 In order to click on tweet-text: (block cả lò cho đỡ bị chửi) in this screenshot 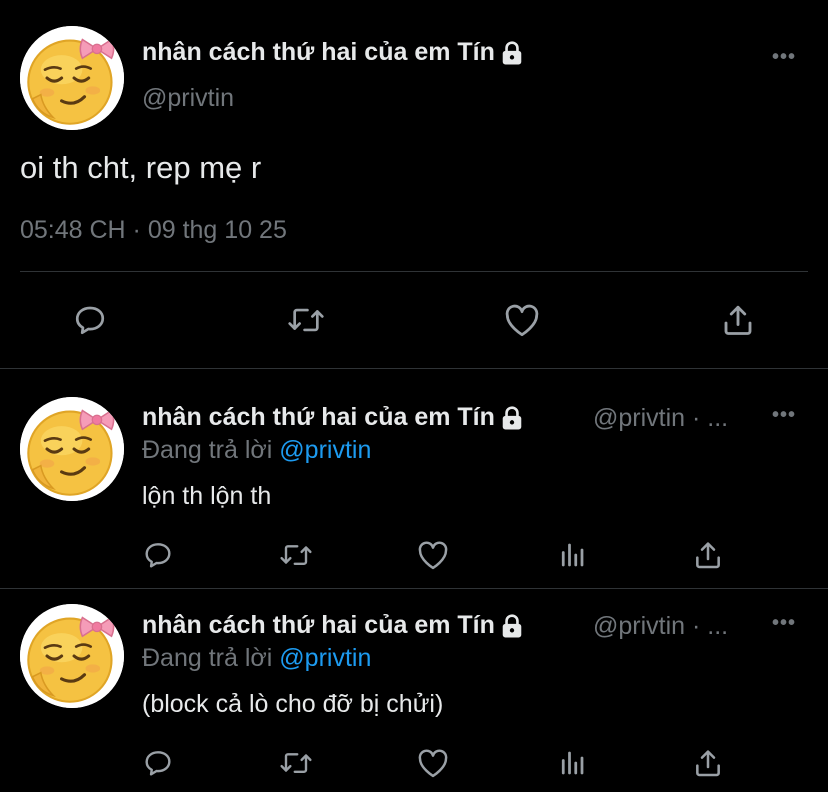, I will do `click(293, 704)`.